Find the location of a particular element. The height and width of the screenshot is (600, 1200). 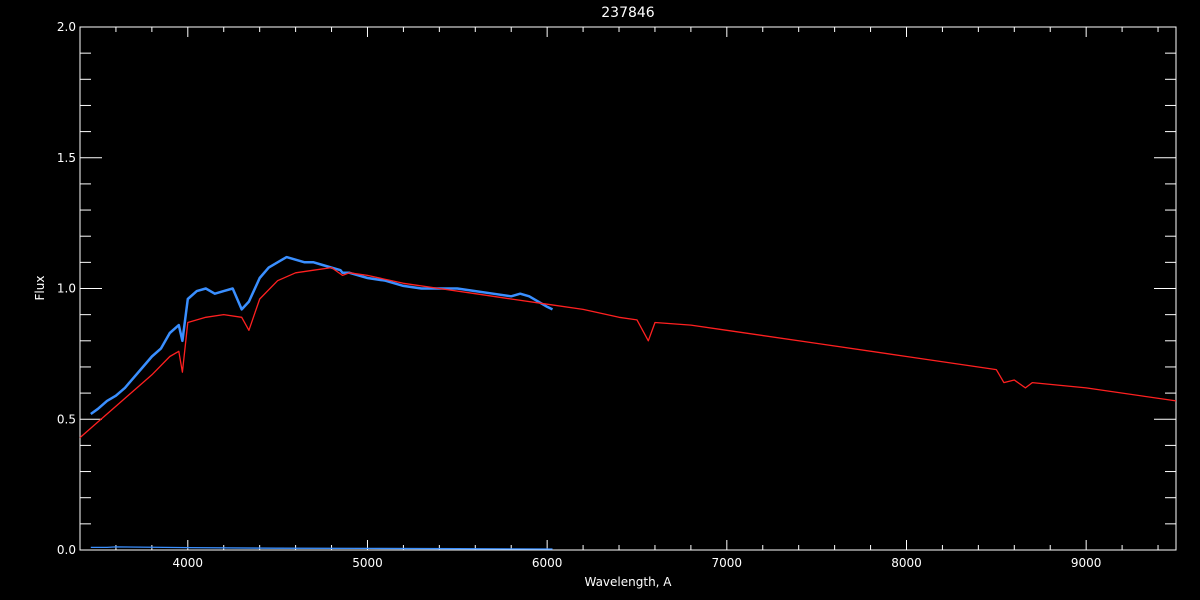

y-tick-label: 1.5 is located at coordinates (66, 158).